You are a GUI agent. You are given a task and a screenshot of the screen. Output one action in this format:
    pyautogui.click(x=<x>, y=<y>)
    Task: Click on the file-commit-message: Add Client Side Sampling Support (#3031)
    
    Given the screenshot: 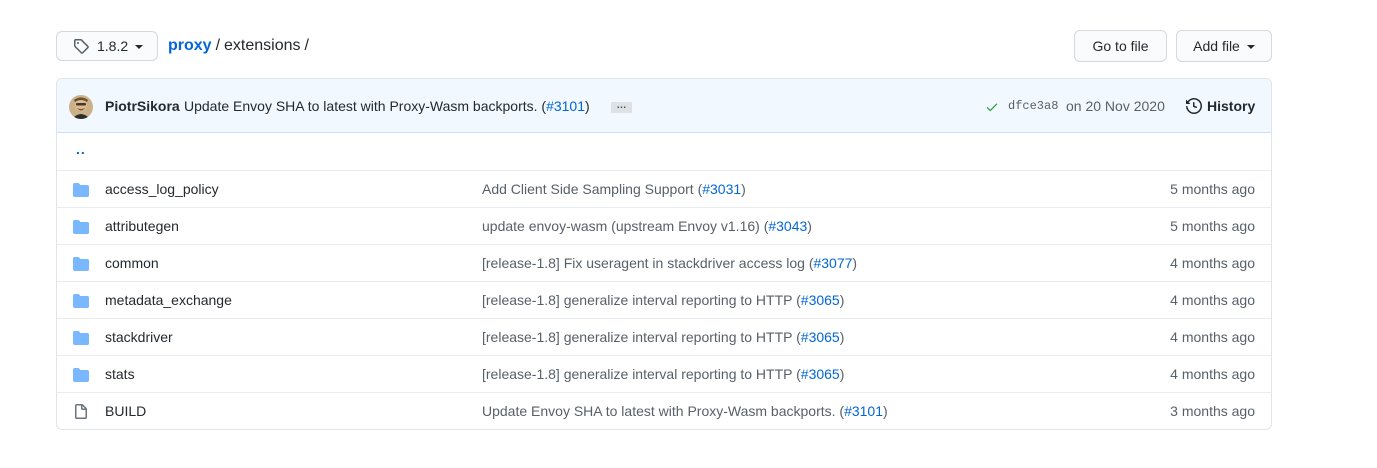 What is the action you would take?
    pyautogui.click(x=614, y=189)
    